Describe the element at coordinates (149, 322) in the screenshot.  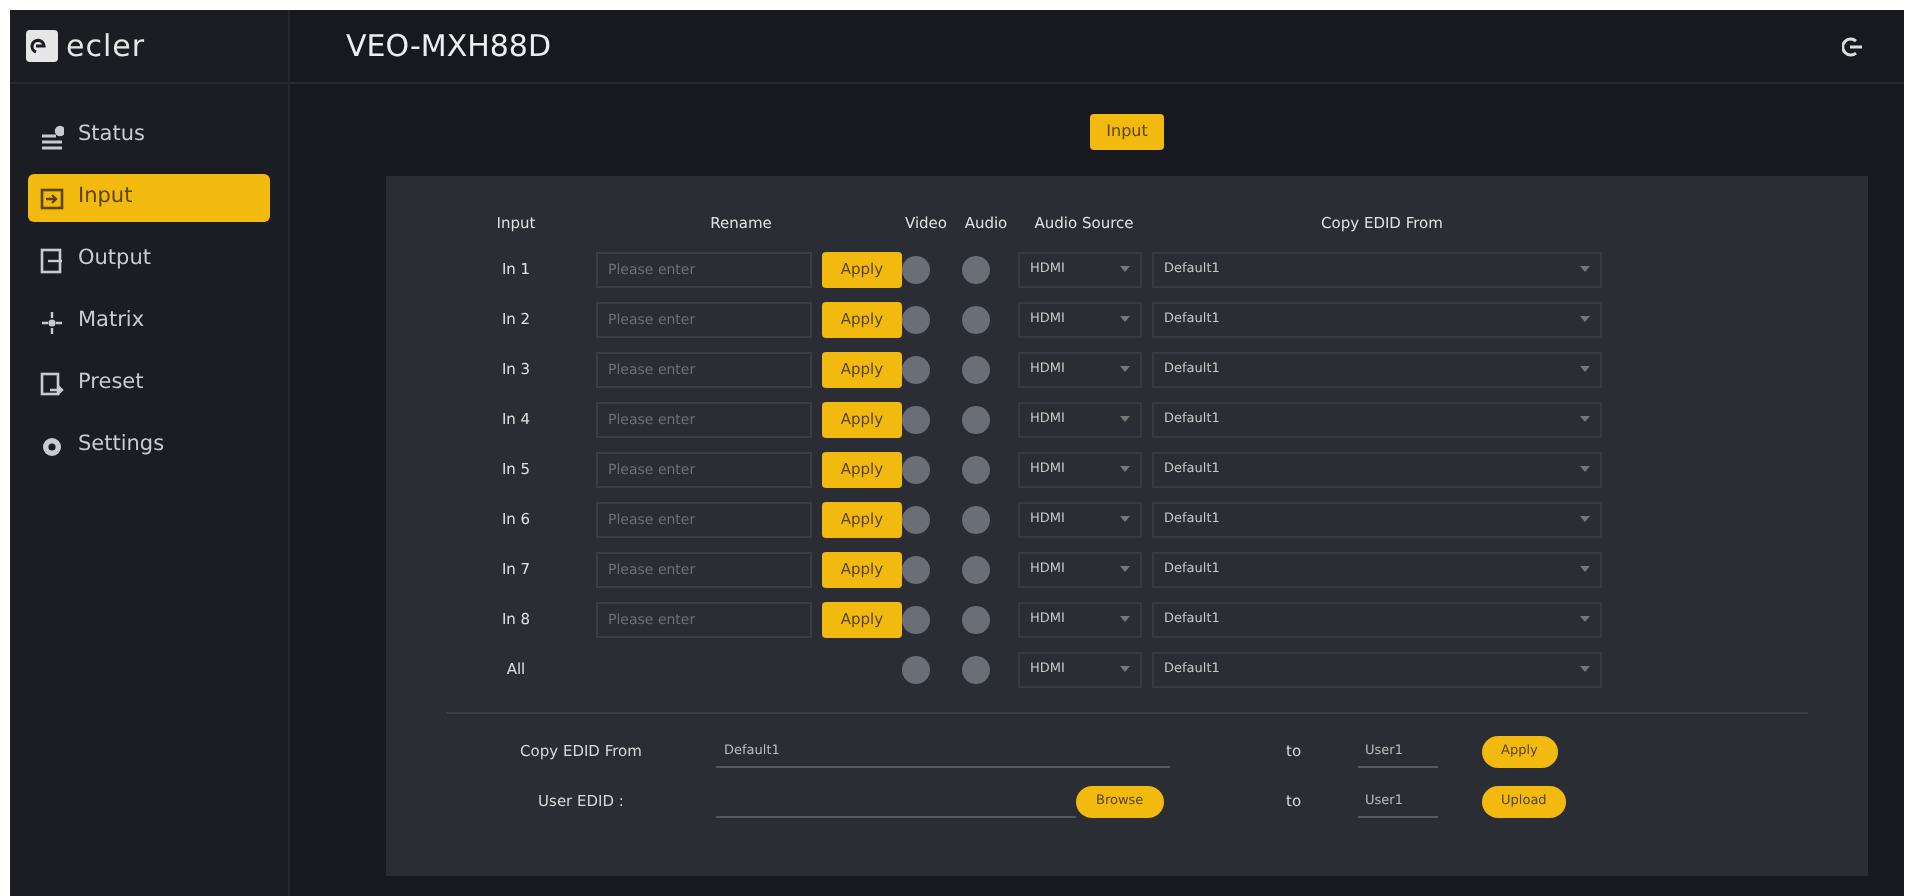
I see `sidebar-item: Matrix` at that location.